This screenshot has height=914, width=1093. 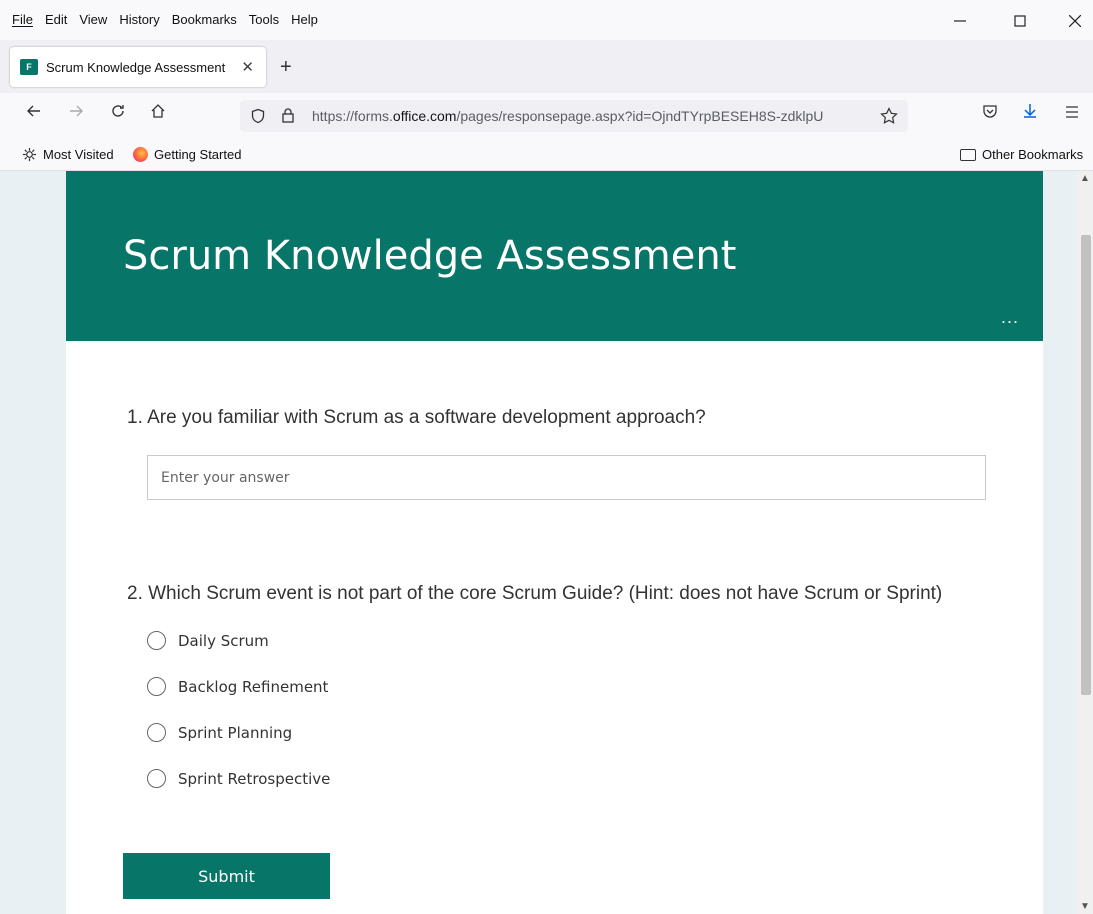 I want to click on bookmark-label: Other Bookmarks, so click(x=1033, y=154).